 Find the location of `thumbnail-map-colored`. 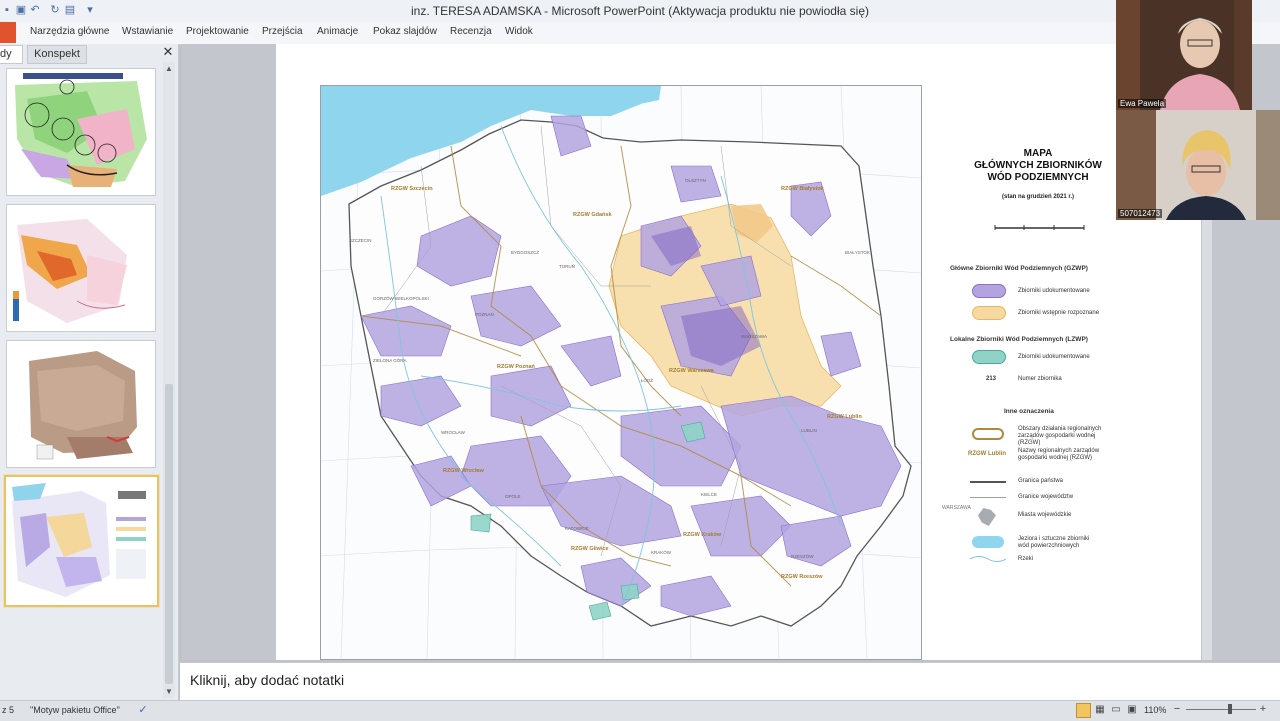

thumbnail-map-colored is located at coordinates (81, 132).